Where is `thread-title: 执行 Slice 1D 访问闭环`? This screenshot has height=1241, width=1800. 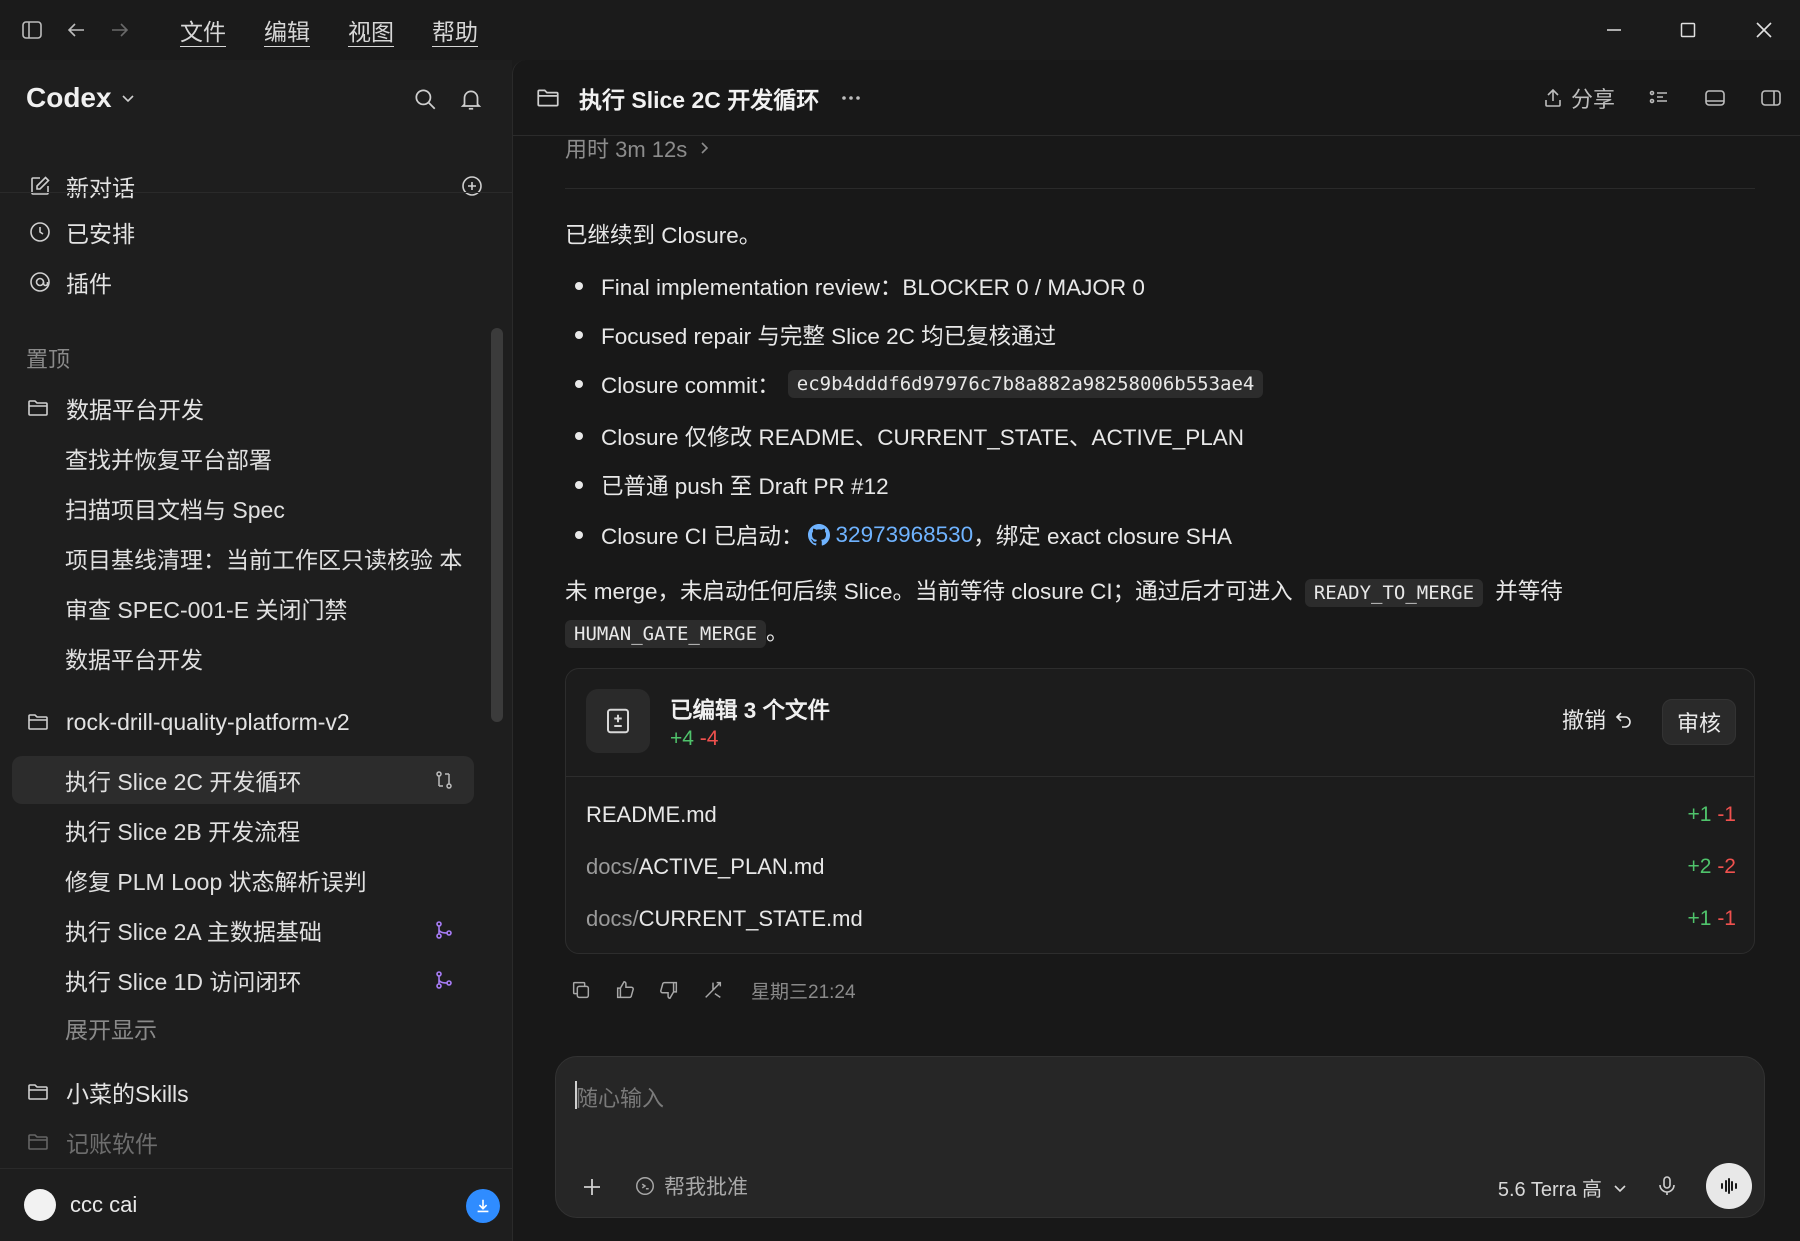 thread-title: 执行 Slice 1D 访问闭环 is located at coordinates (183, 982).